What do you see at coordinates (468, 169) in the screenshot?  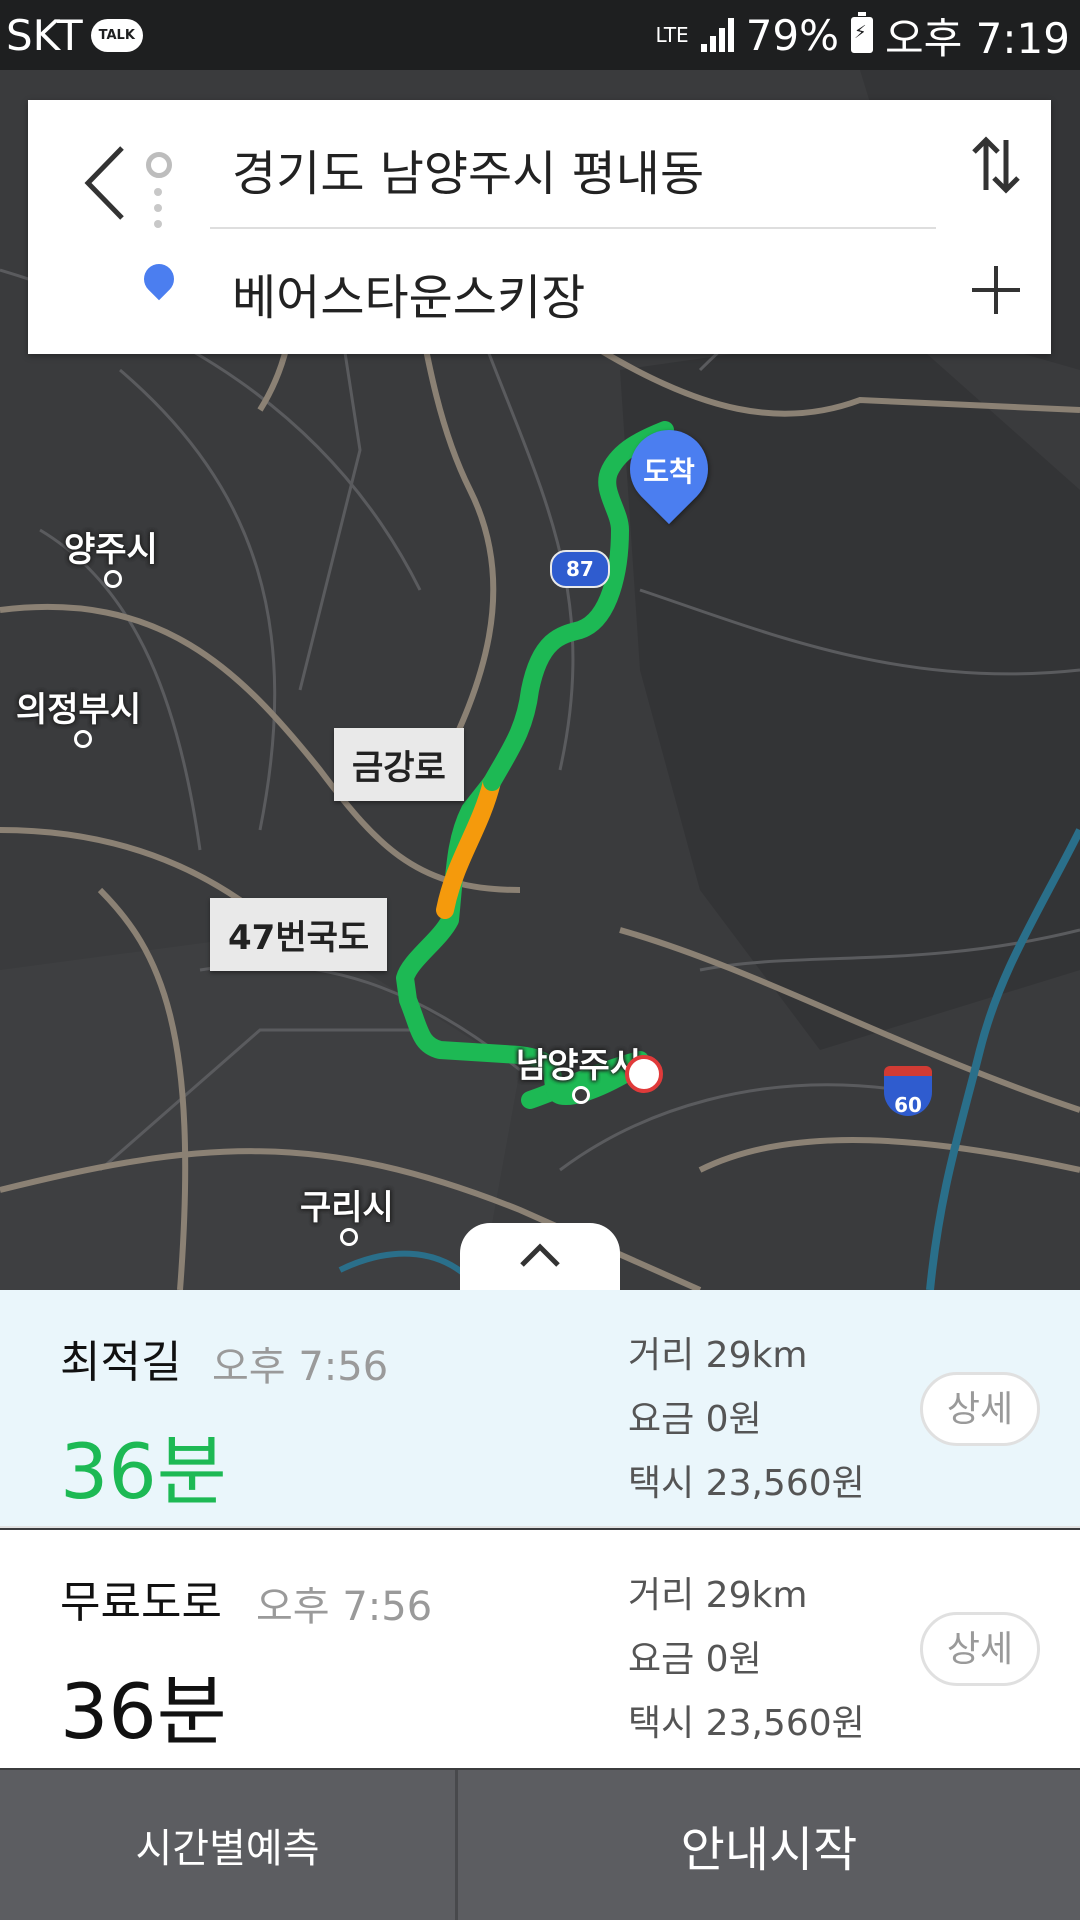 I see `origin-field: 경기도 남양주시 평내동` at bounding box center [468, 169].